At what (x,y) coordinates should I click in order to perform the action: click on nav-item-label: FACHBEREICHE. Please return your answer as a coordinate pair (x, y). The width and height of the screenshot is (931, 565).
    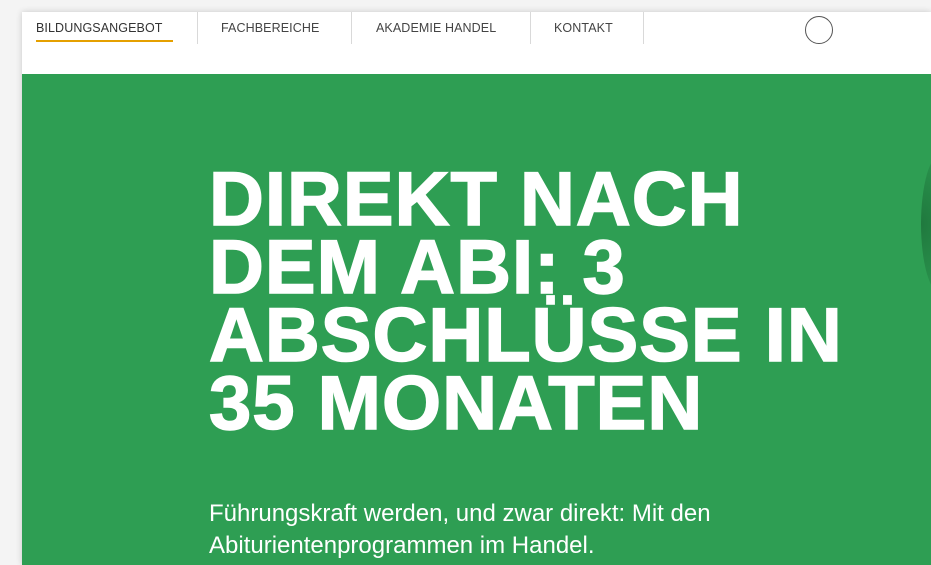
    Looking at the image, I should click on (270, 28).